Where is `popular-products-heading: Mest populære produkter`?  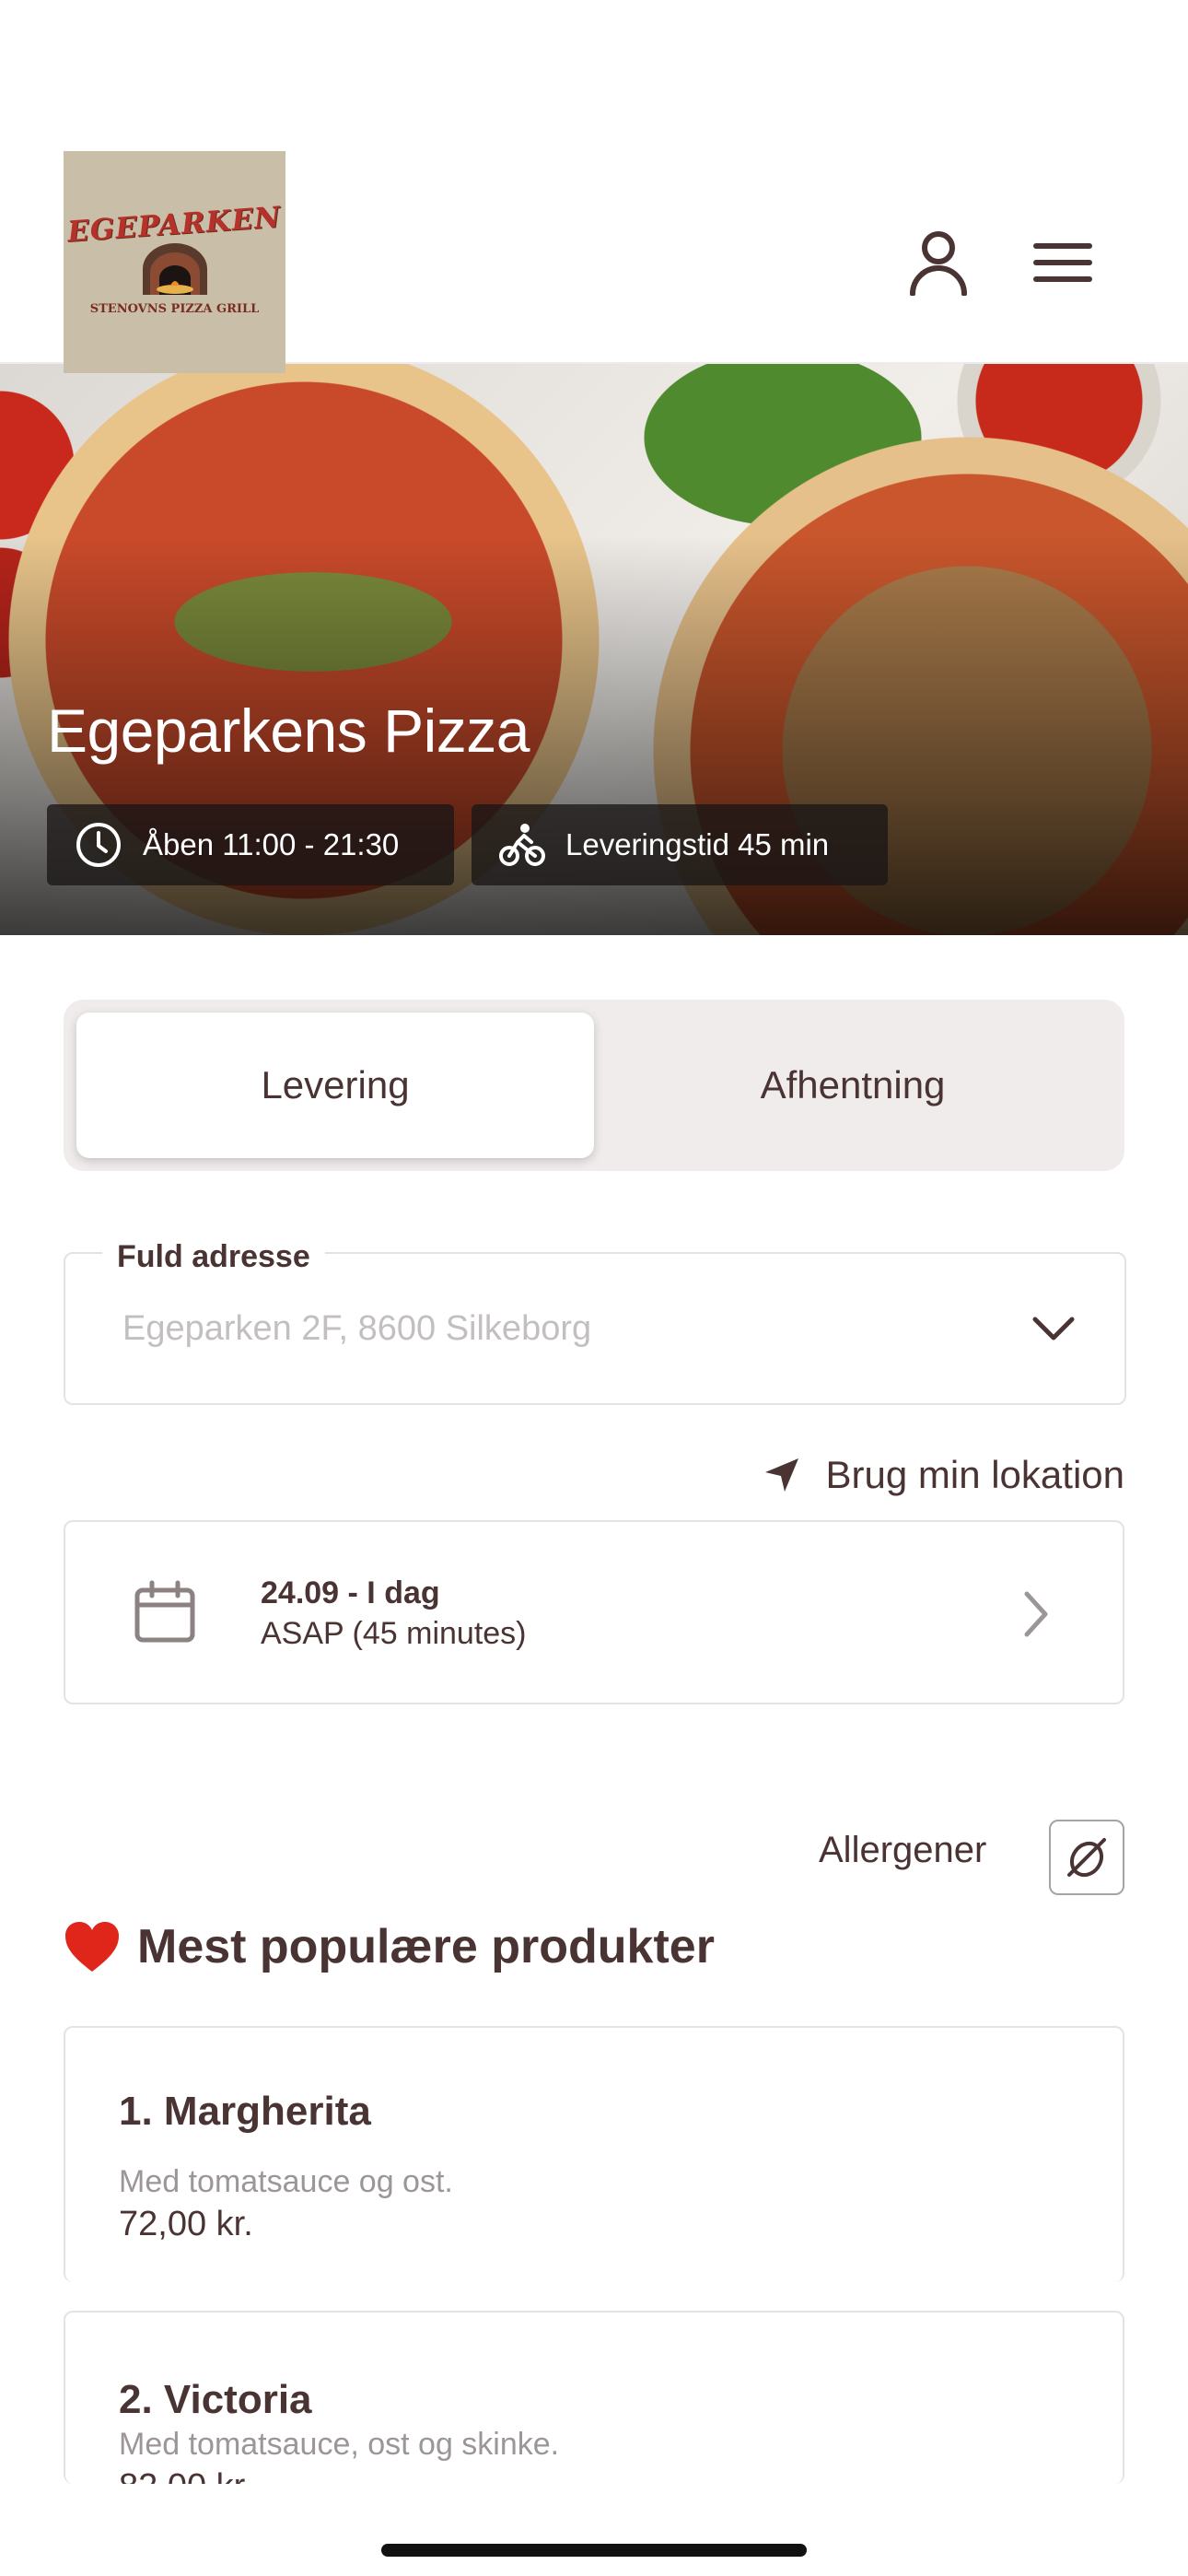
popular-products-heading: Mest populære produkter is located at coordinates (389, 1947).